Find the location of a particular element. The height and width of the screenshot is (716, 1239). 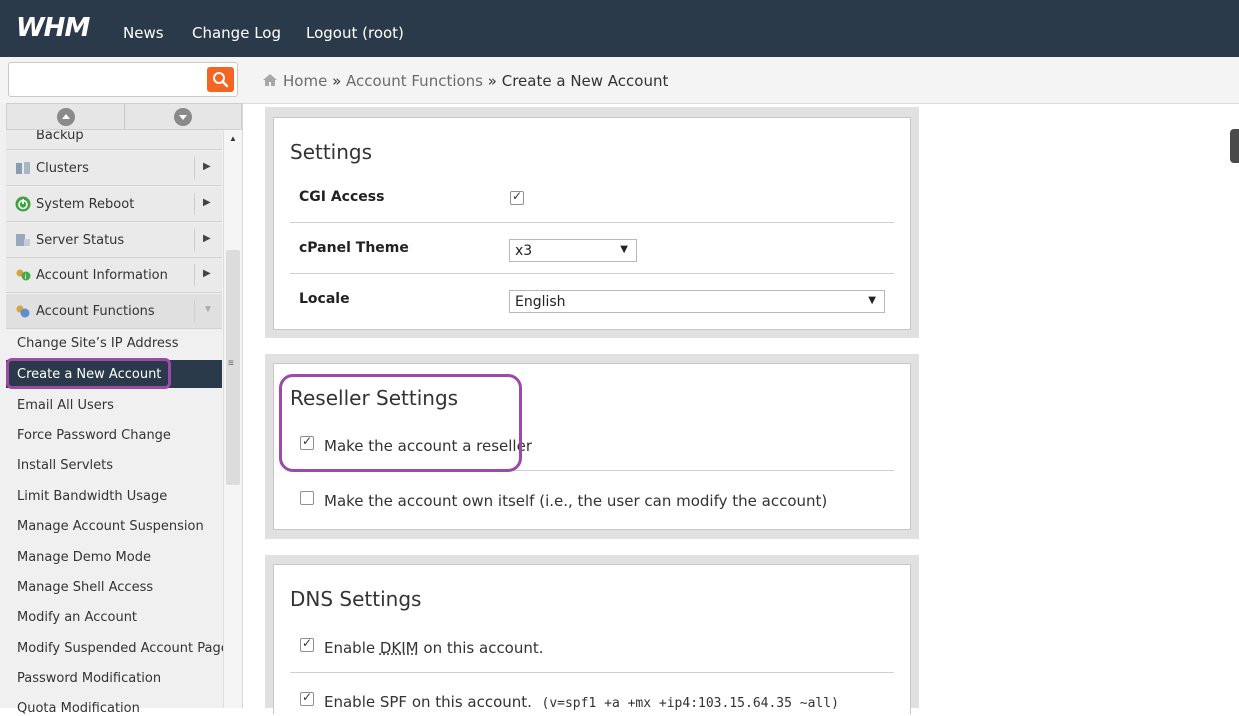

sidebar-item-account-information: i Account Information ▶ is located at coordinates (114, 275).